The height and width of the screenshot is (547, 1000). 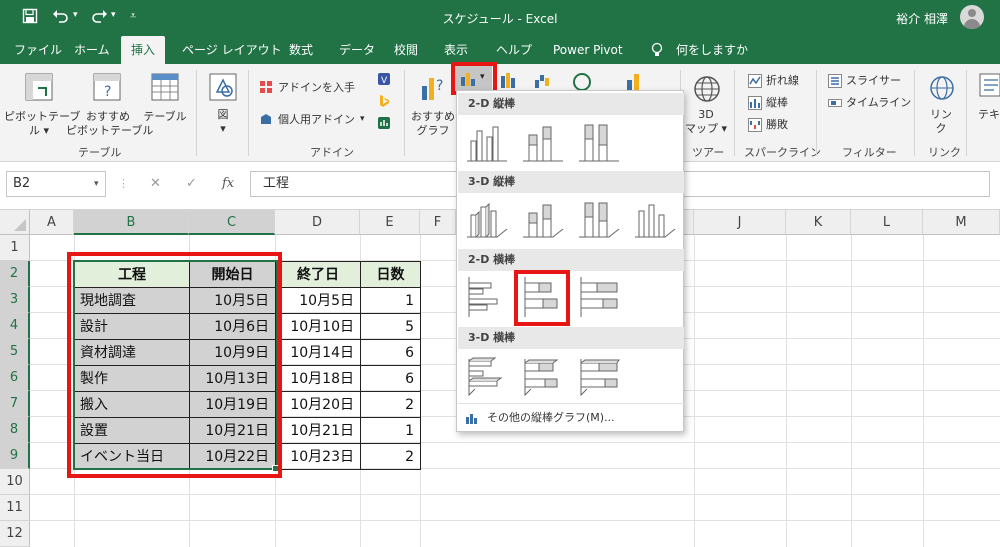 What do you see at coordinates (487, 219) in the screenshot?
I see `3d-clustered-column-icon` at bounding box center [487, 219].